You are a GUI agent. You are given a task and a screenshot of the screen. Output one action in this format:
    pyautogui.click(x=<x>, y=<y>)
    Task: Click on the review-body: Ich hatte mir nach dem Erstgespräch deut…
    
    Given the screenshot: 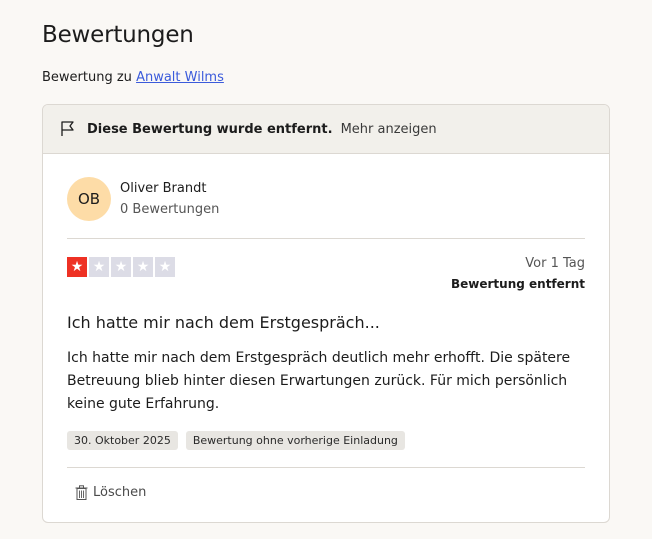 What is the action you would take?
    pyautogui.click(x=319, y=381)
    